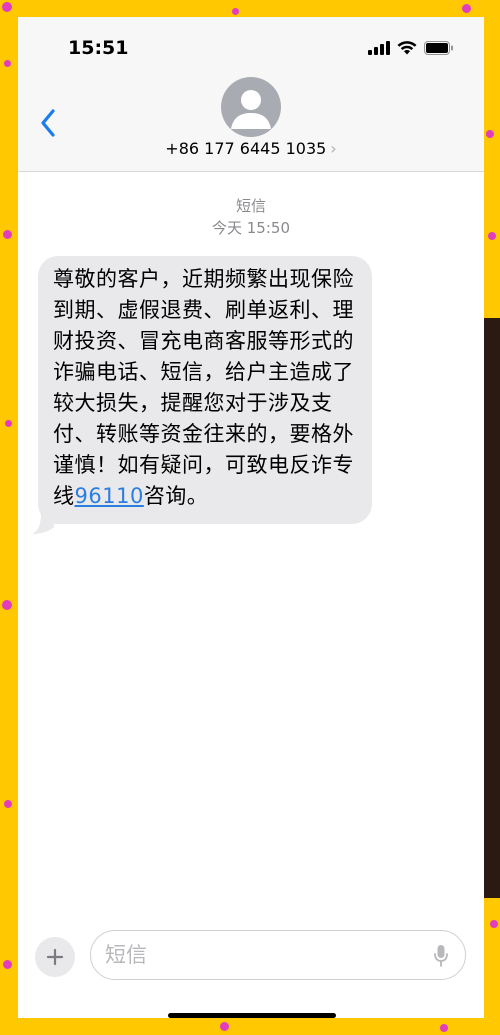 The height and width of the screenshot is (1035, 500). I want to click on plus-icon, so click(55, 957).